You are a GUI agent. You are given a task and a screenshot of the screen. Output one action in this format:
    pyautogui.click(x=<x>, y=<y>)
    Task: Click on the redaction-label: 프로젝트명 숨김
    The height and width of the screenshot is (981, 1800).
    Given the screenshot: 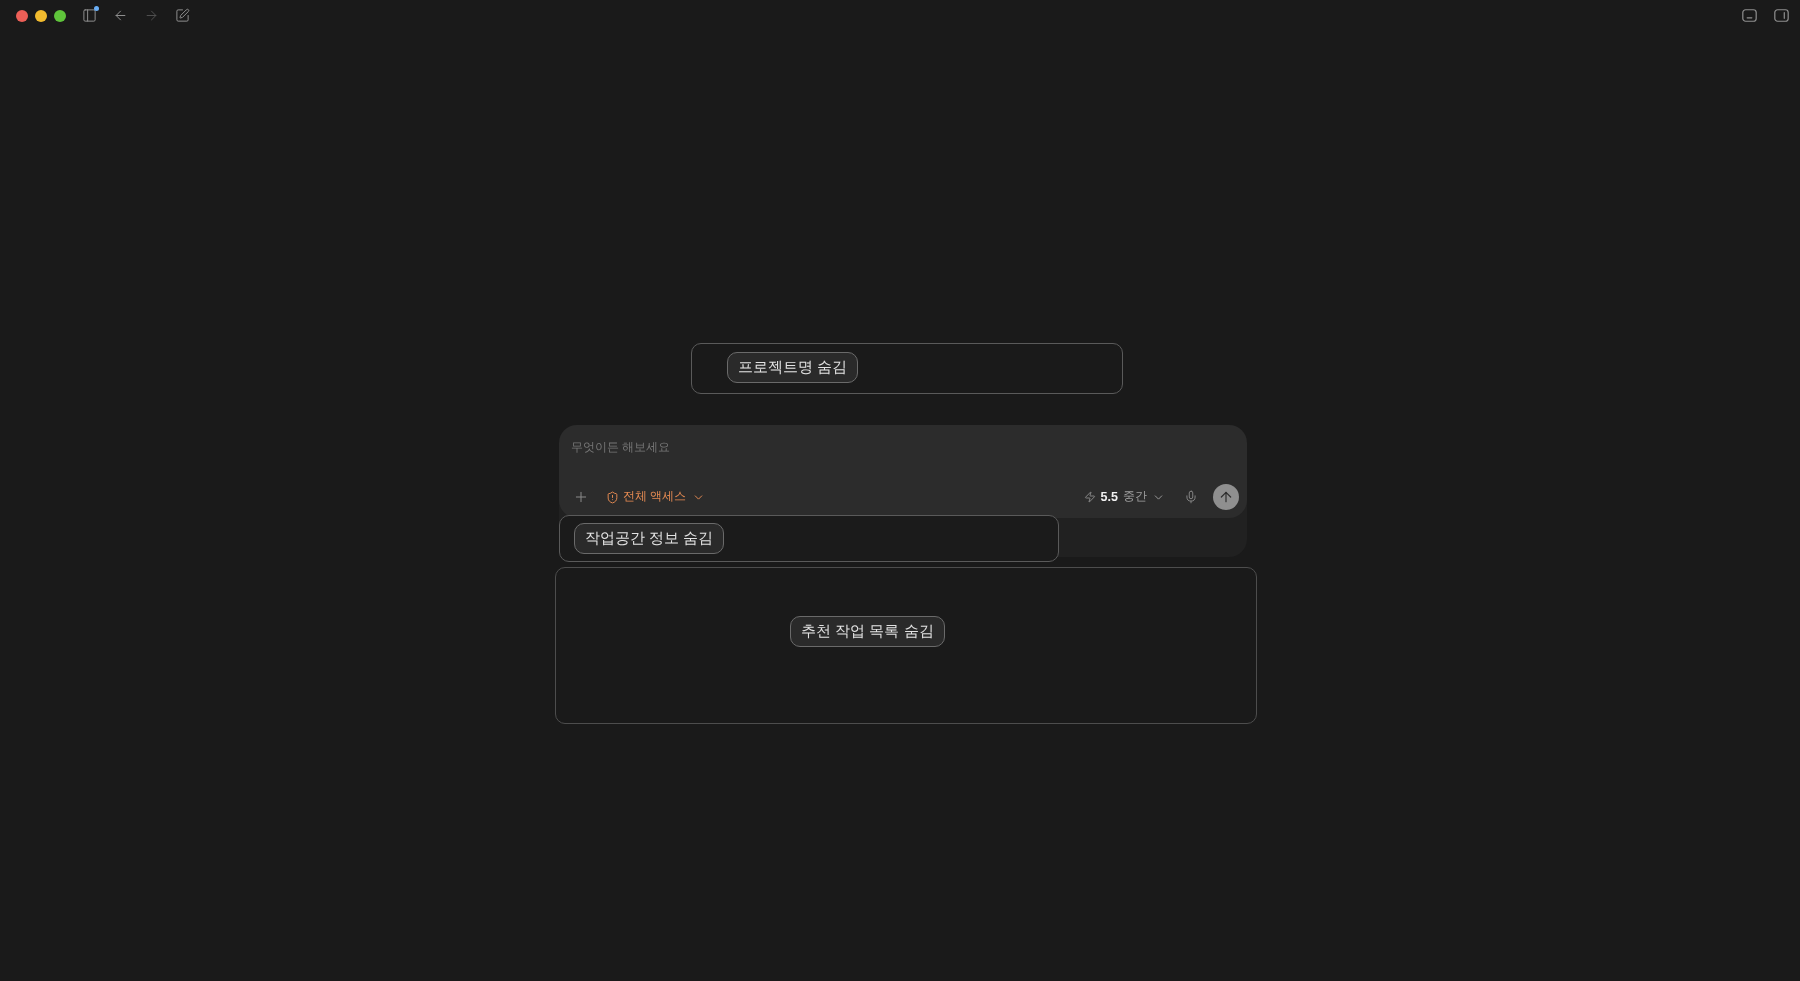 What is the action you would take?
    pyautogui.click(x=793, y=367)
    